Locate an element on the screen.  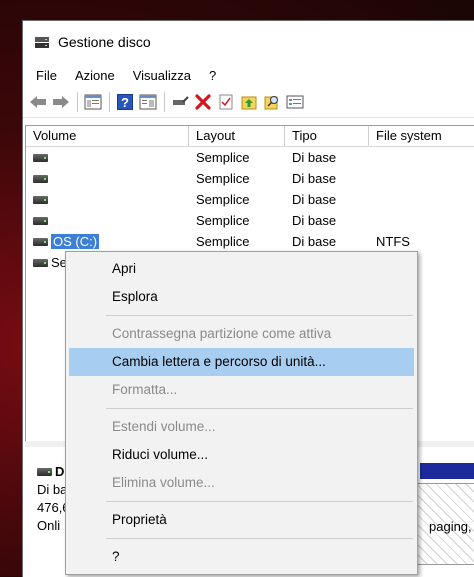
table-row-selected: OS (C:) Semplice Di base NTFS is located at coordinates (250, 241).